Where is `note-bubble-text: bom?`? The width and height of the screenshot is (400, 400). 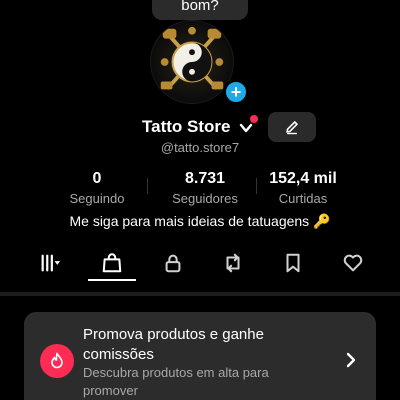 note-bubble-text: bom? is located at coordinates (200, 7).